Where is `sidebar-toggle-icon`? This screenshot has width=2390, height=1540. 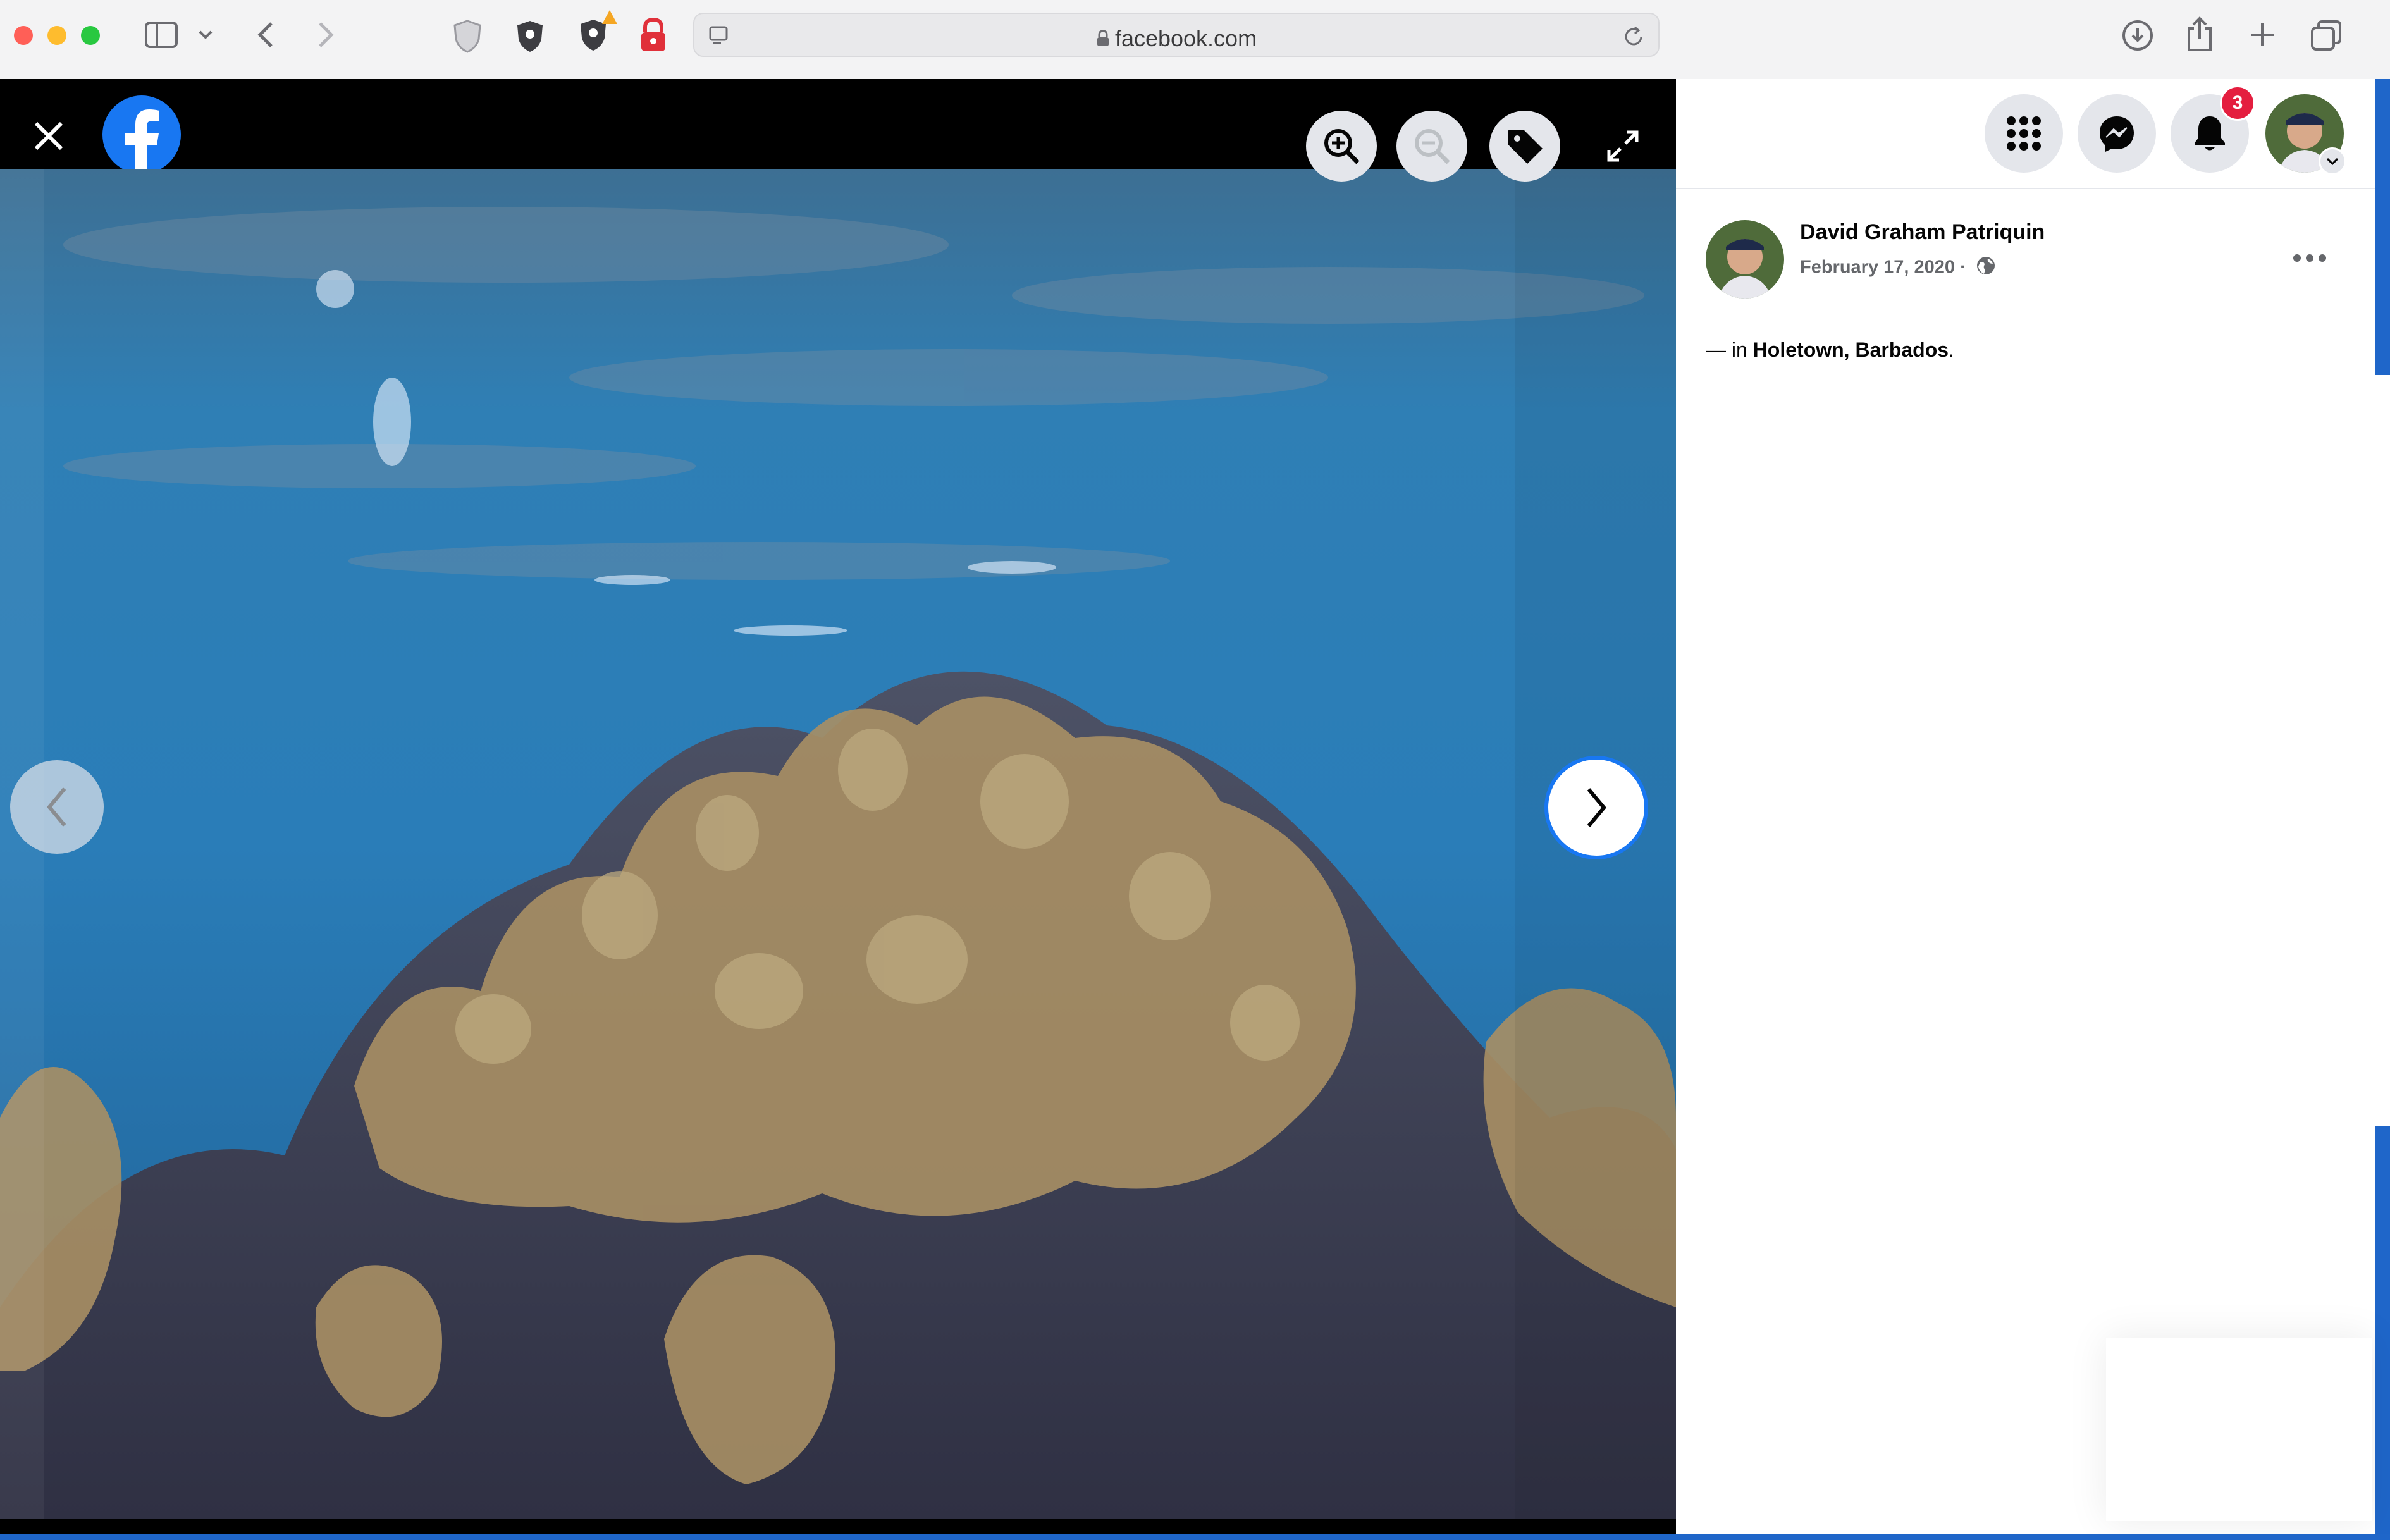
sidebar-toggle-icon is located at coordinates (161, 35).